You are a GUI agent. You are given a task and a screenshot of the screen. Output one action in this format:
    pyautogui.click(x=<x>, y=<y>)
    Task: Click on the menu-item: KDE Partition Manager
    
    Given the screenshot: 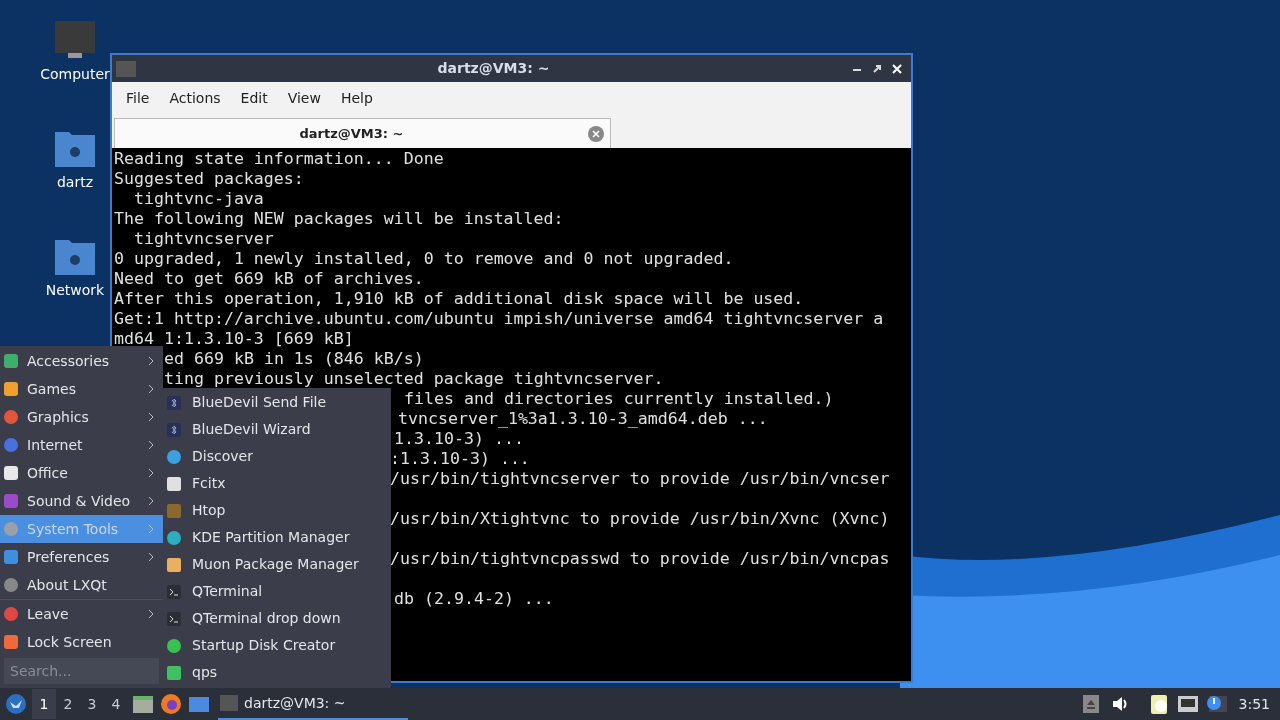 What is the action you would take?
    pyautogui.click(x=277, y=537)
    